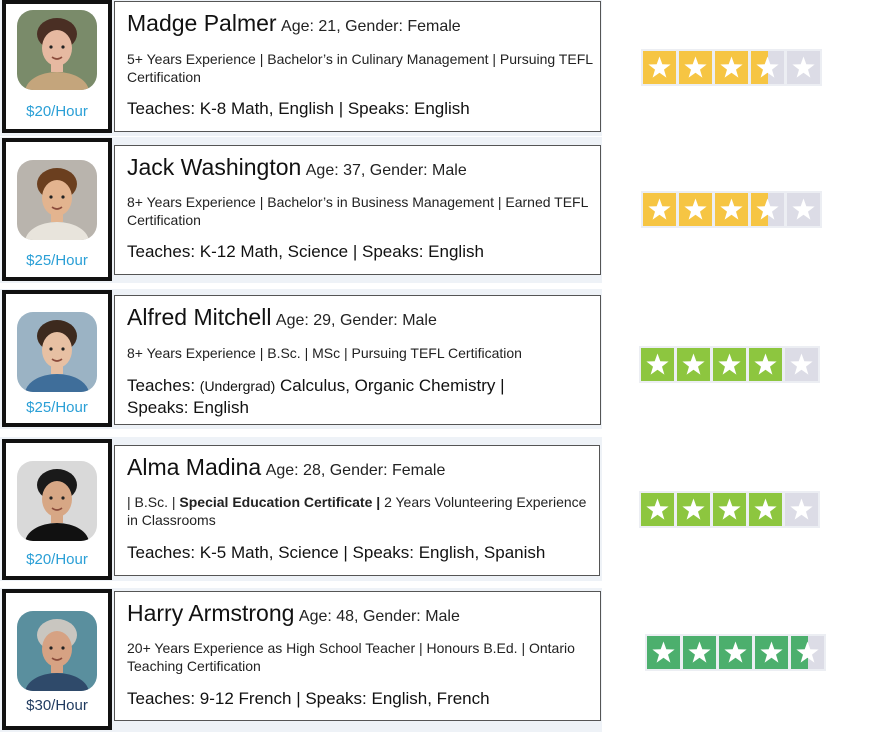 This screenshot has width=887, height=732. What do you see at coordinates (371, 26) in the screenshot?
I see `tutor-age-gender: Age: 21, Gender: Female` at bounding box center [371, 26].